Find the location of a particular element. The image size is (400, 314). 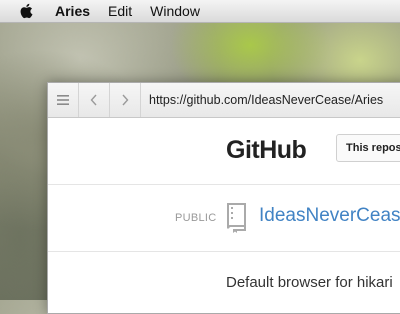

browser-toolbar: https://github.com/IdeasNeverCease/Aries is located at coordinates (224, 100).